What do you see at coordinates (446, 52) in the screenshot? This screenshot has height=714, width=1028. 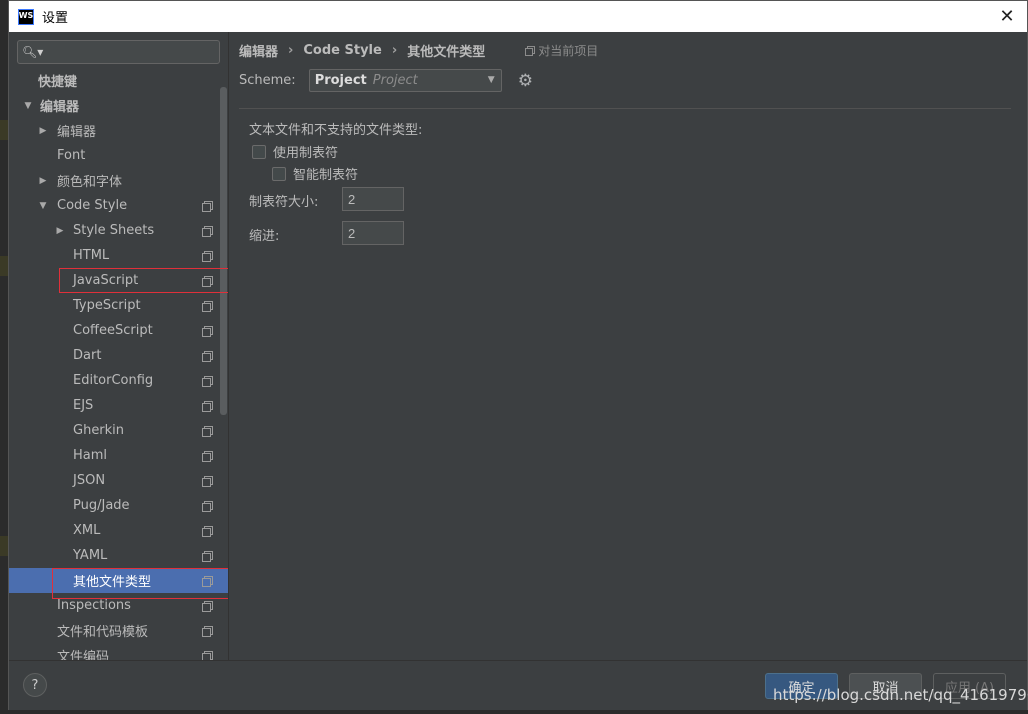 I see `breadcrumb-item: 其他文件类型` at bounding box center [446, 52].